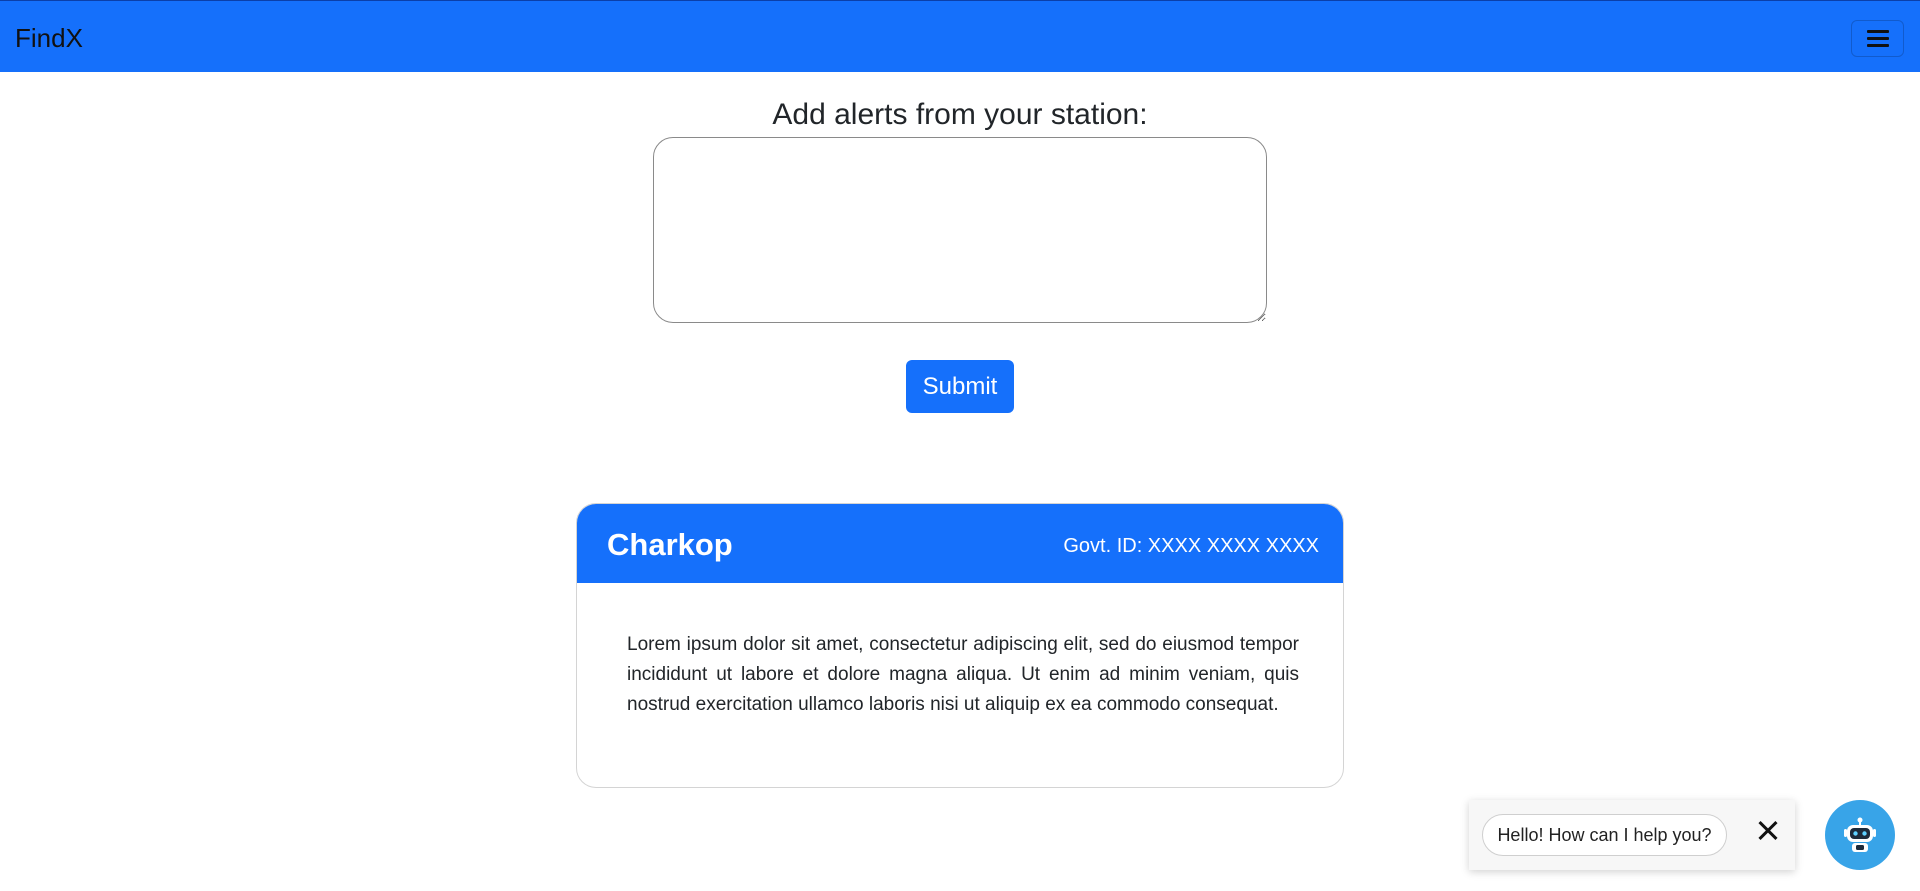 This screenshot has height=891, width=1920. Describe the element at coordinates (960, 230) in the screenshot. I see `alert-textarea` at that location.